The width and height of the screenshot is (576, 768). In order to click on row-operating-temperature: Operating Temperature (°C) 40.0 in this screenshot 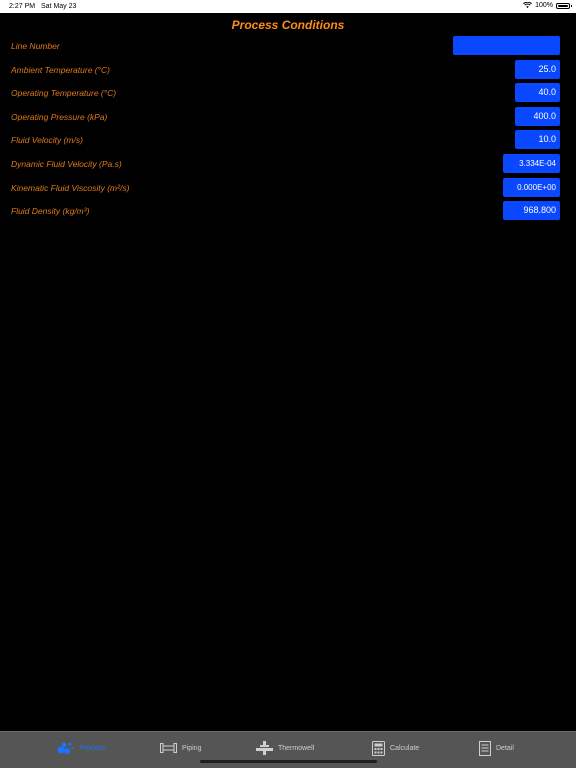, I will do `click(288, 93)`.